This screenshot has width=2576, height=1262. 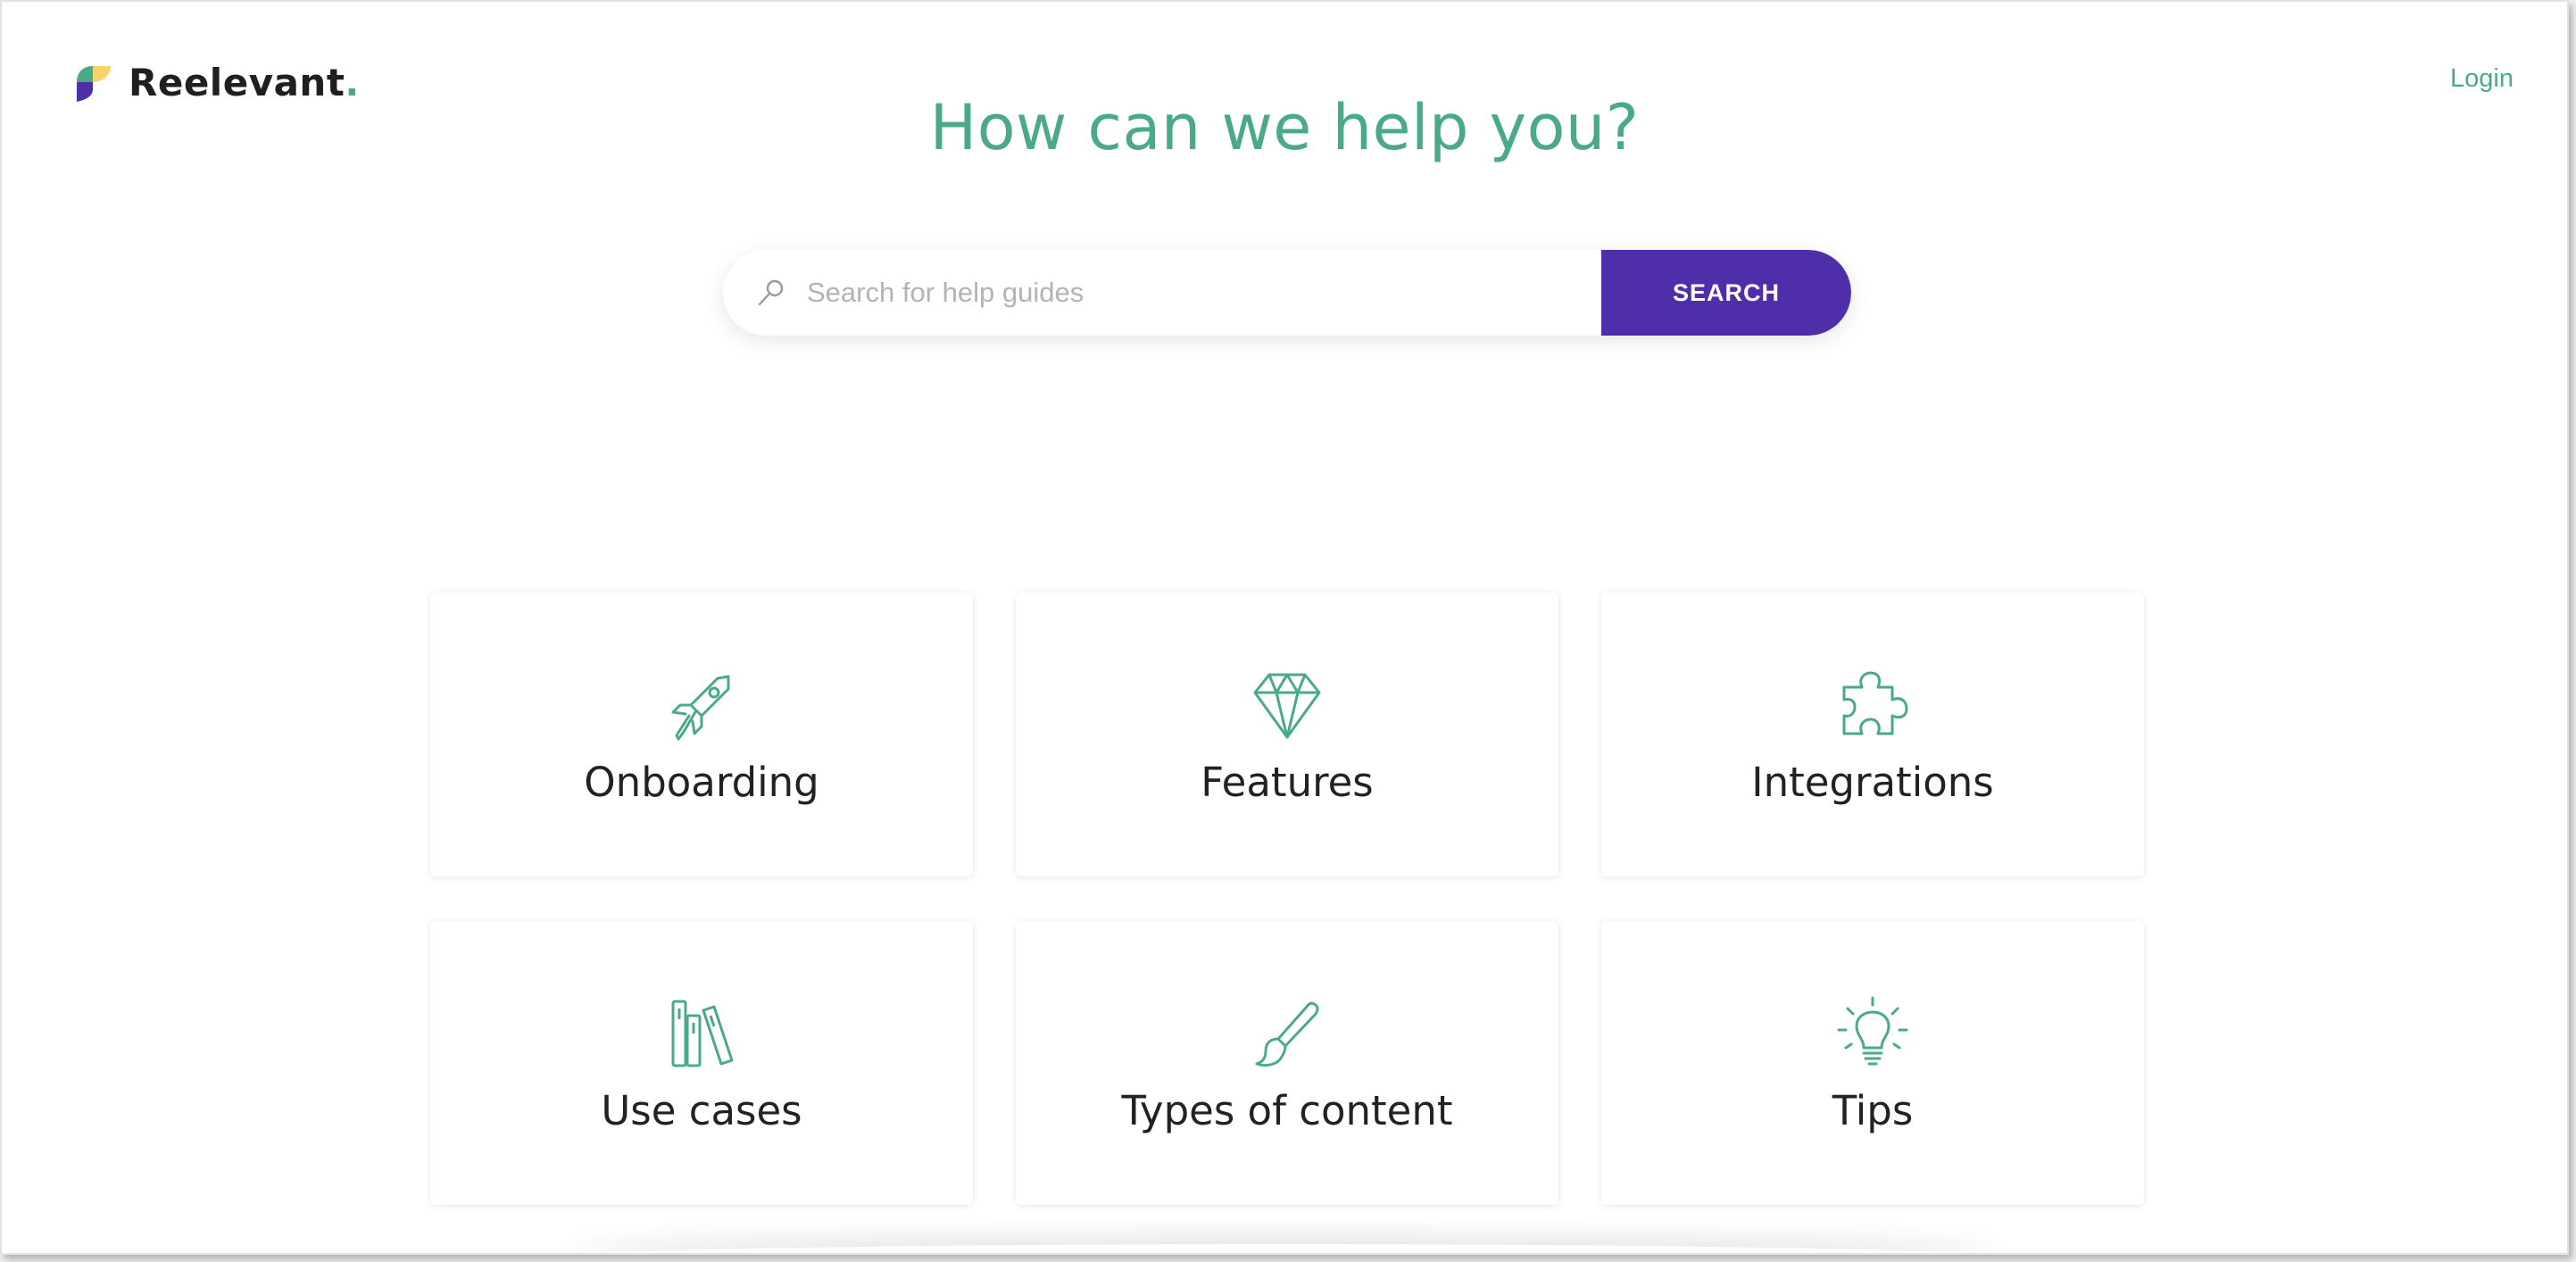 I want to click on lightbulb-icon, so click(x=1872, y=1033).